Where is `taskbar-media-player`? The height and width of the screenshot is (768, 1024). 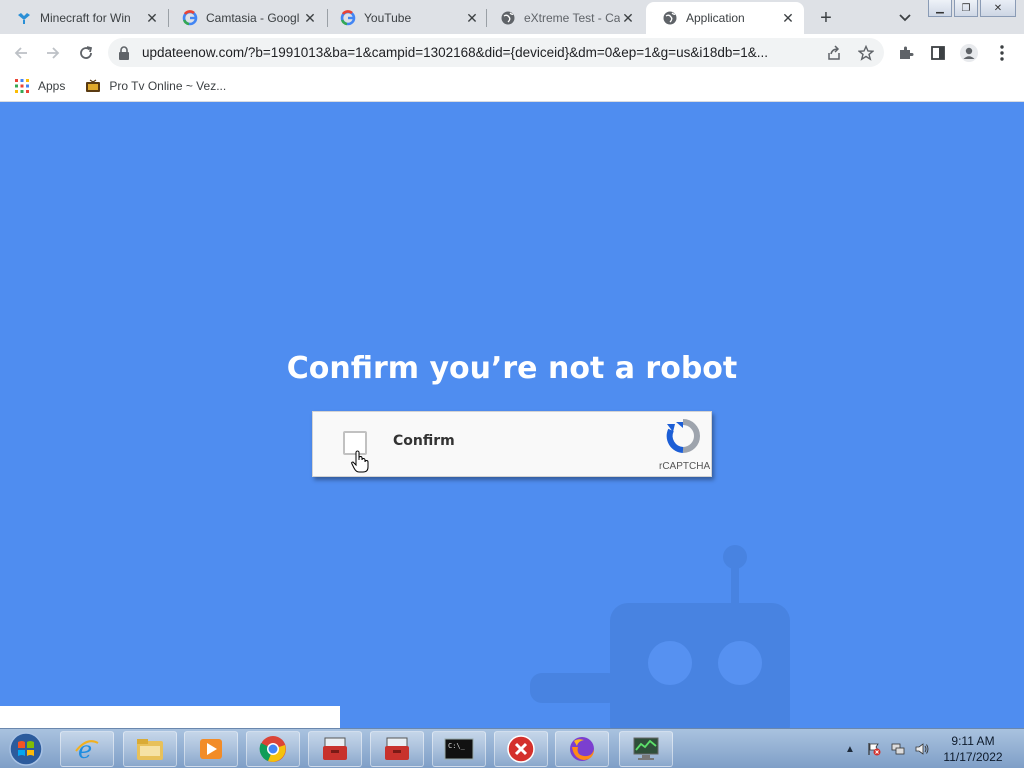
taskbar-media-player is located at coordinates (211, 749).